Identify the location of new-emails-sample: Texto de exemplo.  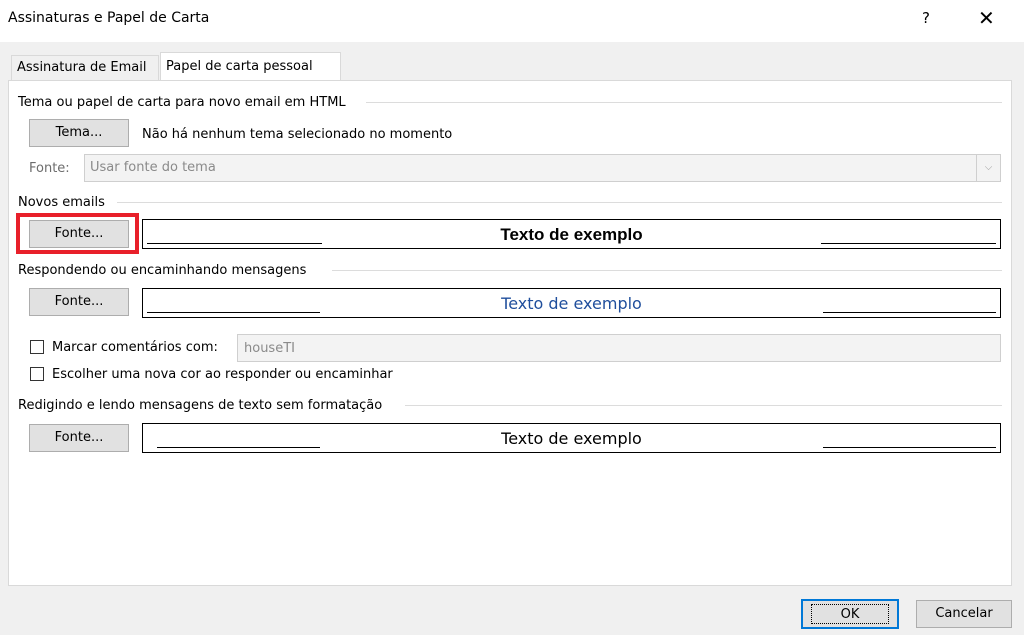
(571, 234).